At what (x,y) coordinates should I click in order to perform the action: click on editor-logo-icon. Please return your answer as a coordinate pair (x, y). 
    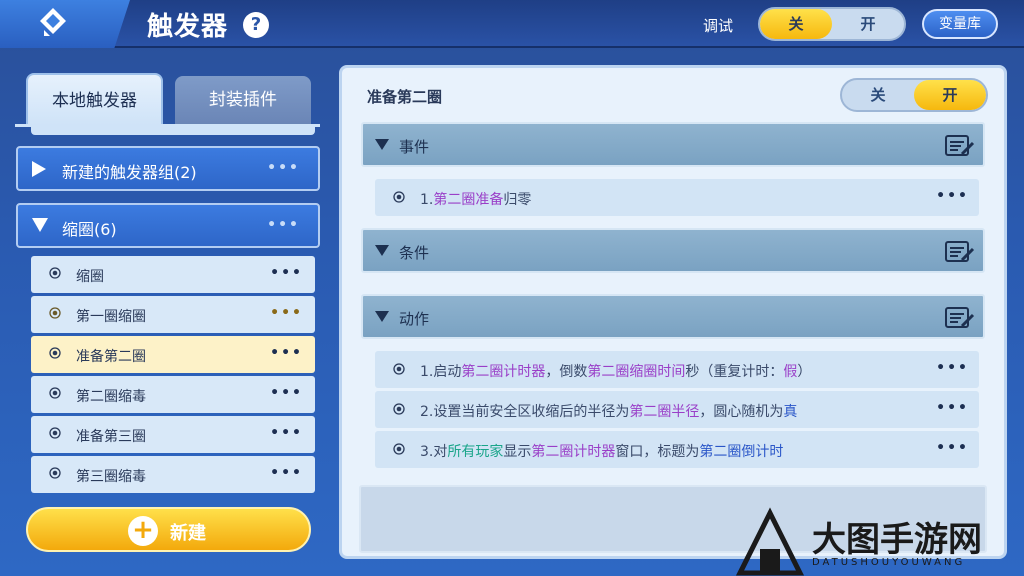
    Looking at the image, I should click on (53, 22).